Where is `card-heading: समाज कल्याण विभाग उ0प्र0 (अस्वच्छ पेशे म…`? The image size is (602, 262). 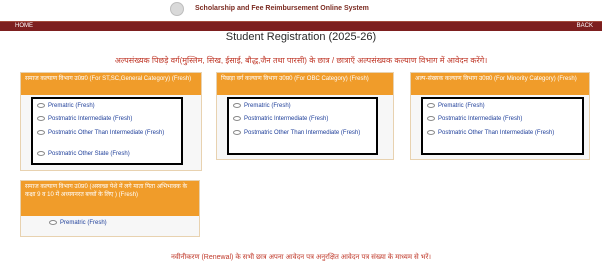
card-heading: समाज कल्याण विभाग उ0प्र0 (अस्वच्छ पेशे म… is located at coordinates (110, 198).